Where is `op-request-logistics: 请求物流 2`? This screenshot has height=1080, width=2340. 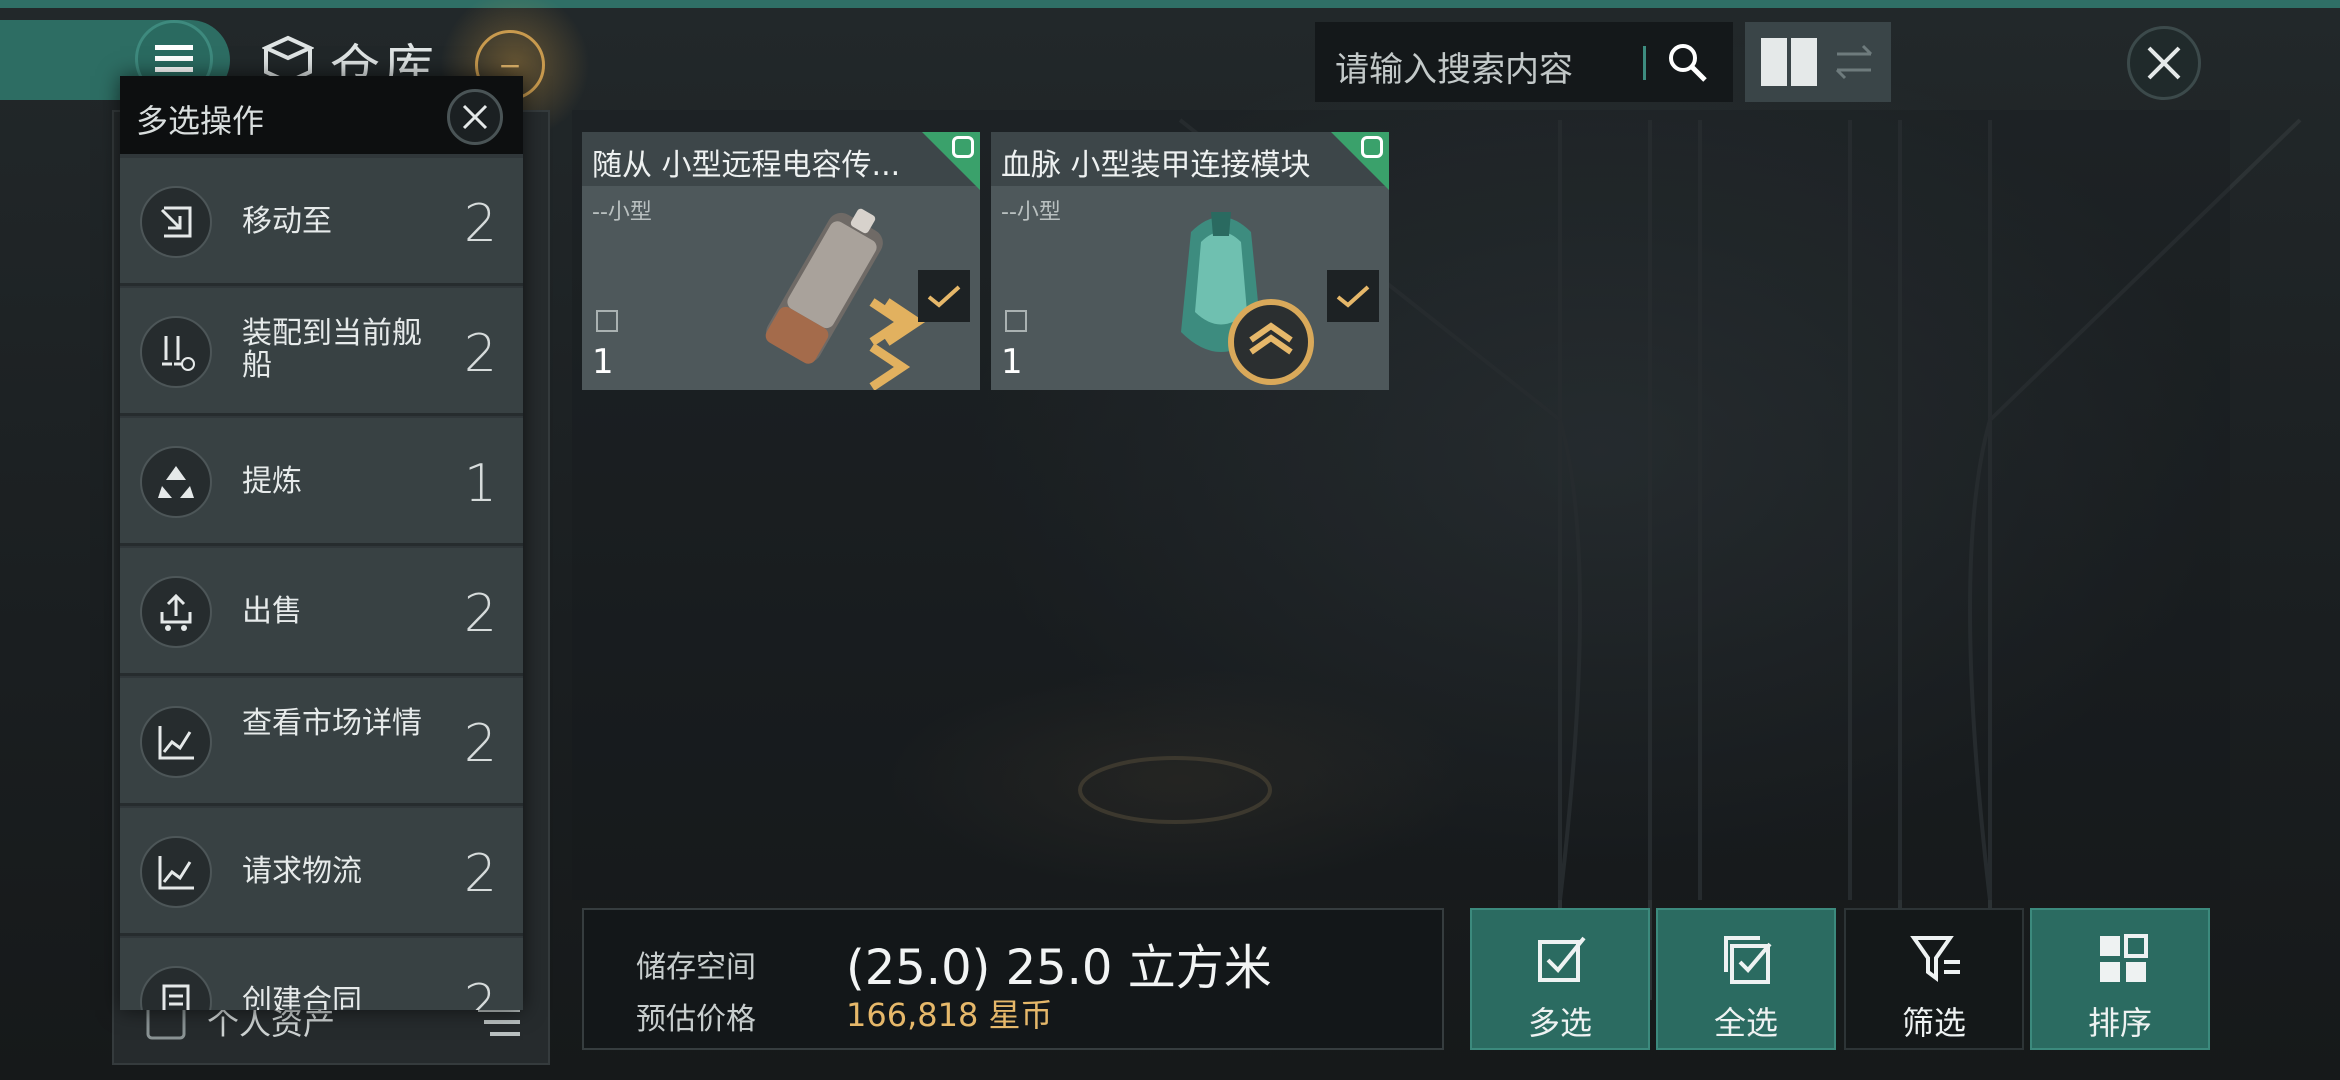 op-request-logistics: 请求物流 2 is located at coordinates (321, 872).